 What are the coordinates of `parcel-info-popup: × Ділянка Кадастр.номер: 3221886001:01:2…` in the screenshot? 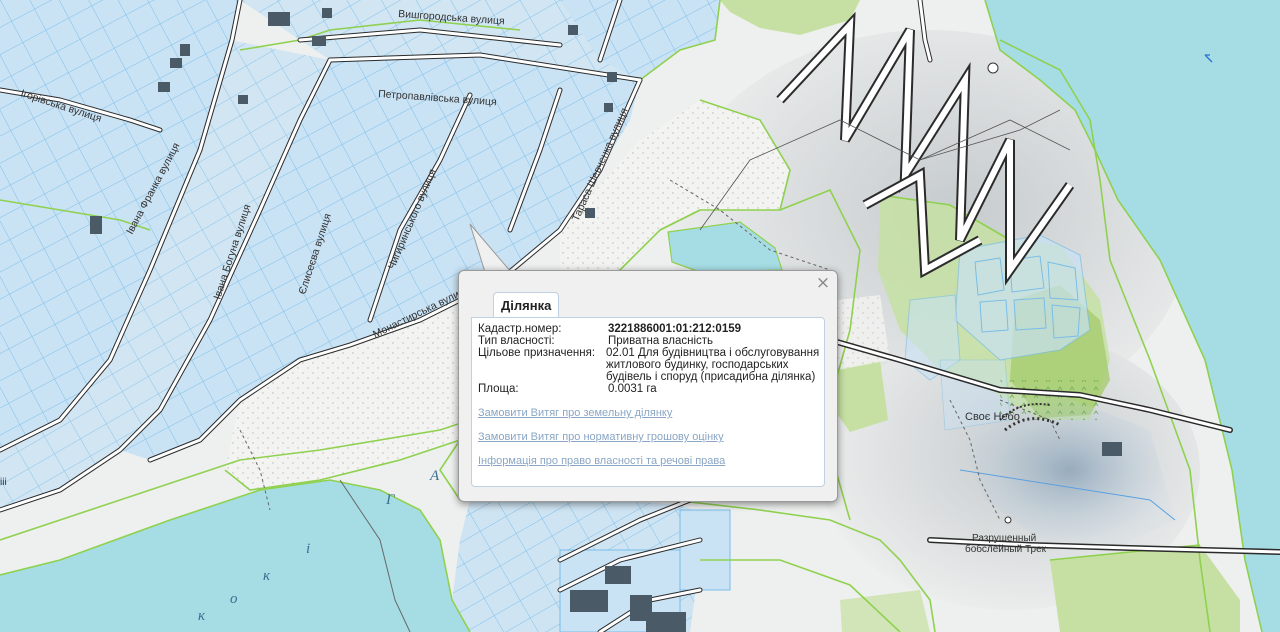 It's located at (648, 386).